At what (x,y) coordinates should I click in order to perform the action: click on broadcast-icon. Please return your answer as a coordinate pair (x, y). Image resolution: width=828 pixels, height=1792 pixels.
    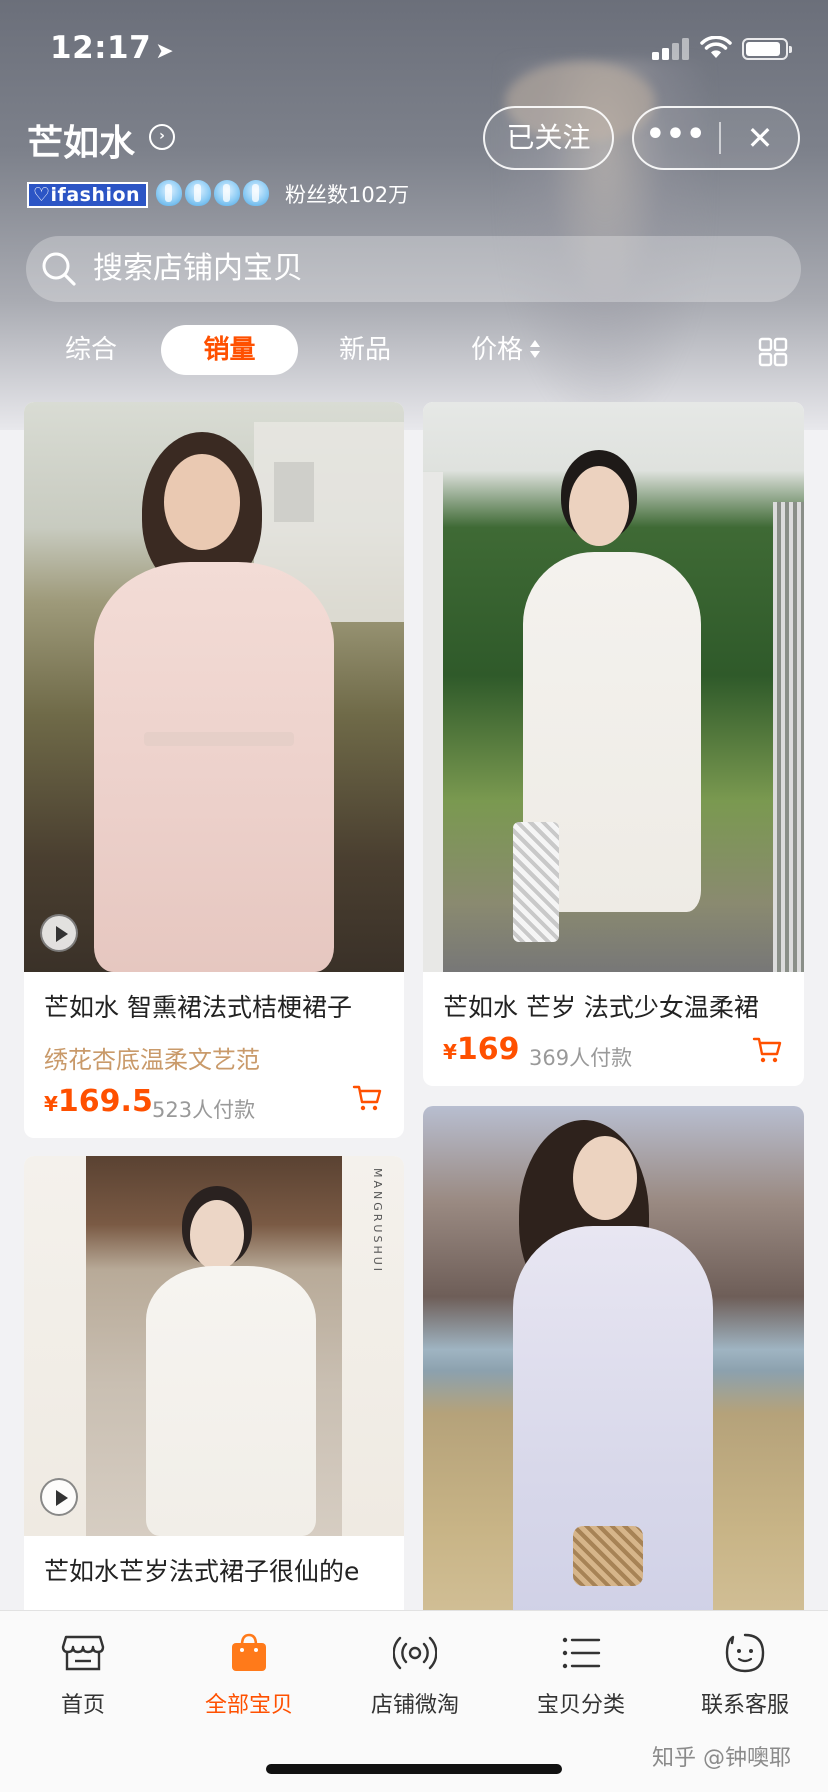
    Looking at the image, I should click on (415, 1653).